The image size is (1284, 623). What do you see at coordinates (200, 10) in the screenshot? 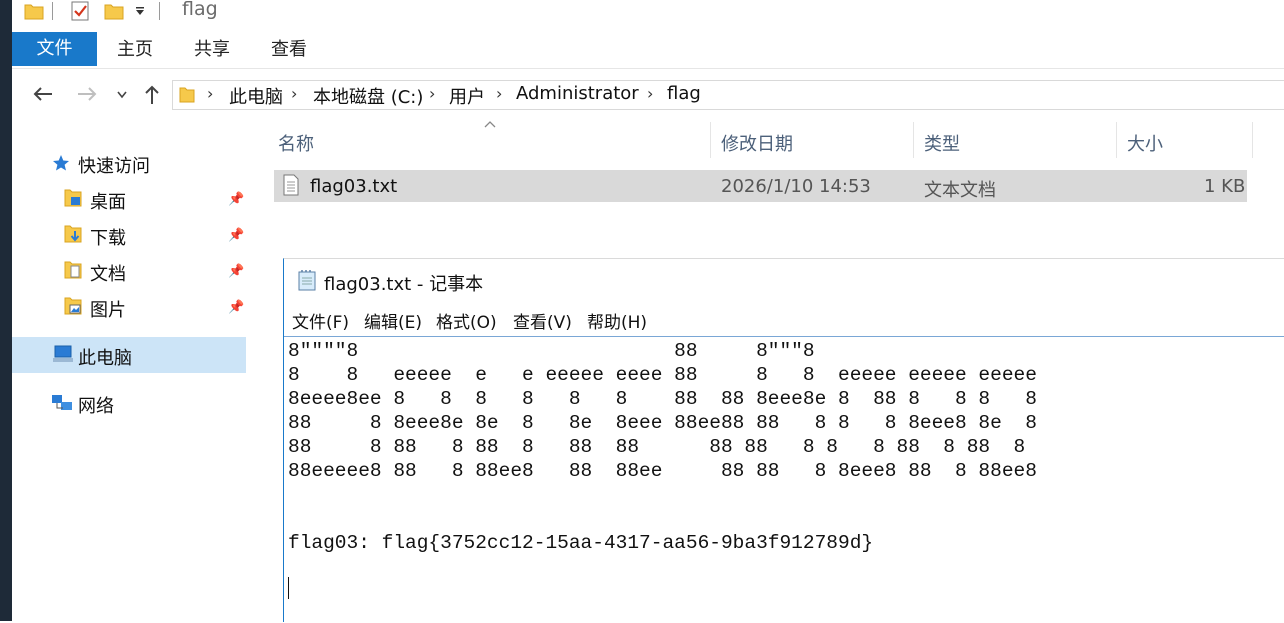
I see `window-title: flag` at bounding box center [200, 10].